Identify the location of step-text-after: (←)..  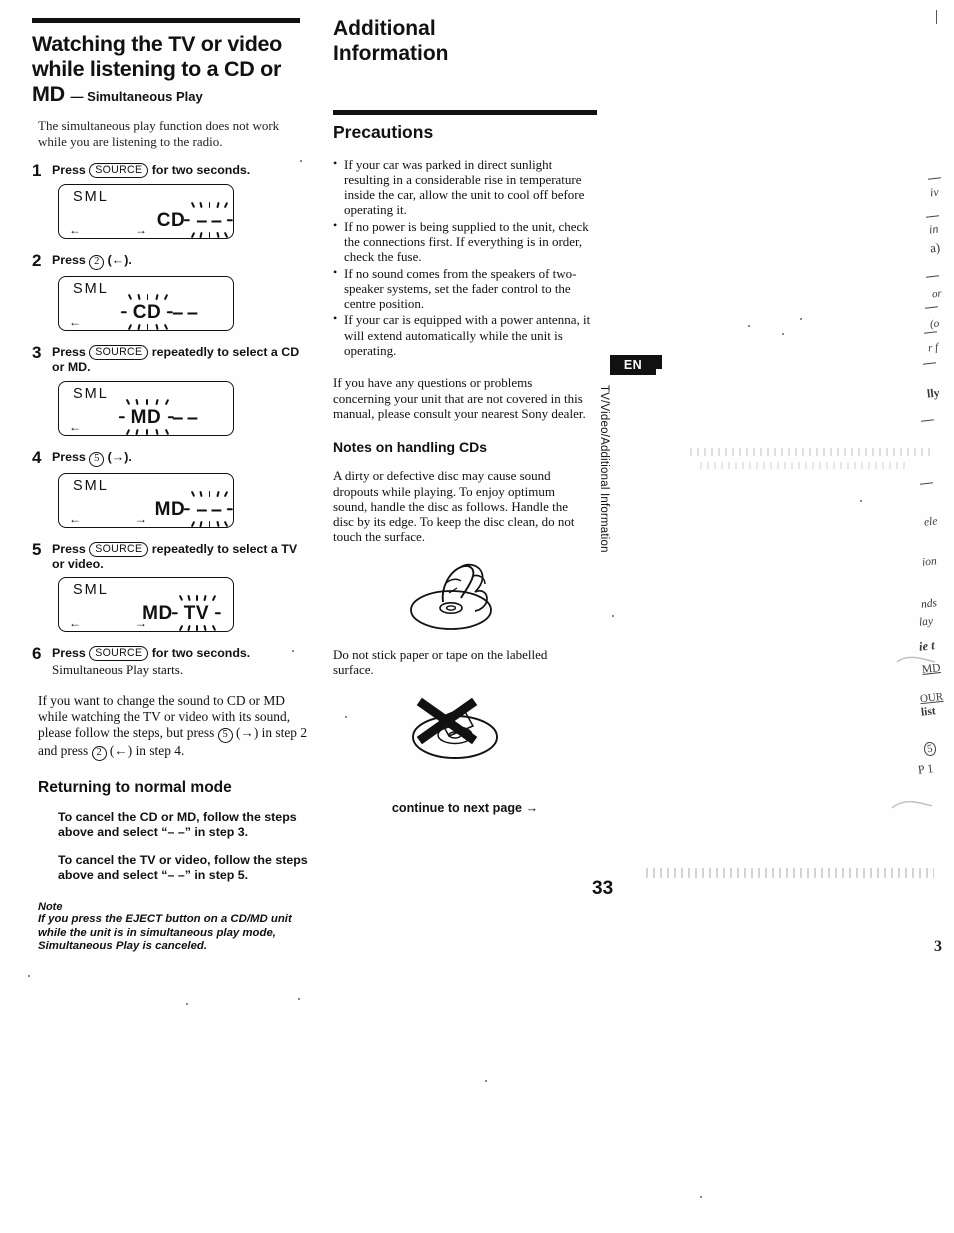
(119, 260).